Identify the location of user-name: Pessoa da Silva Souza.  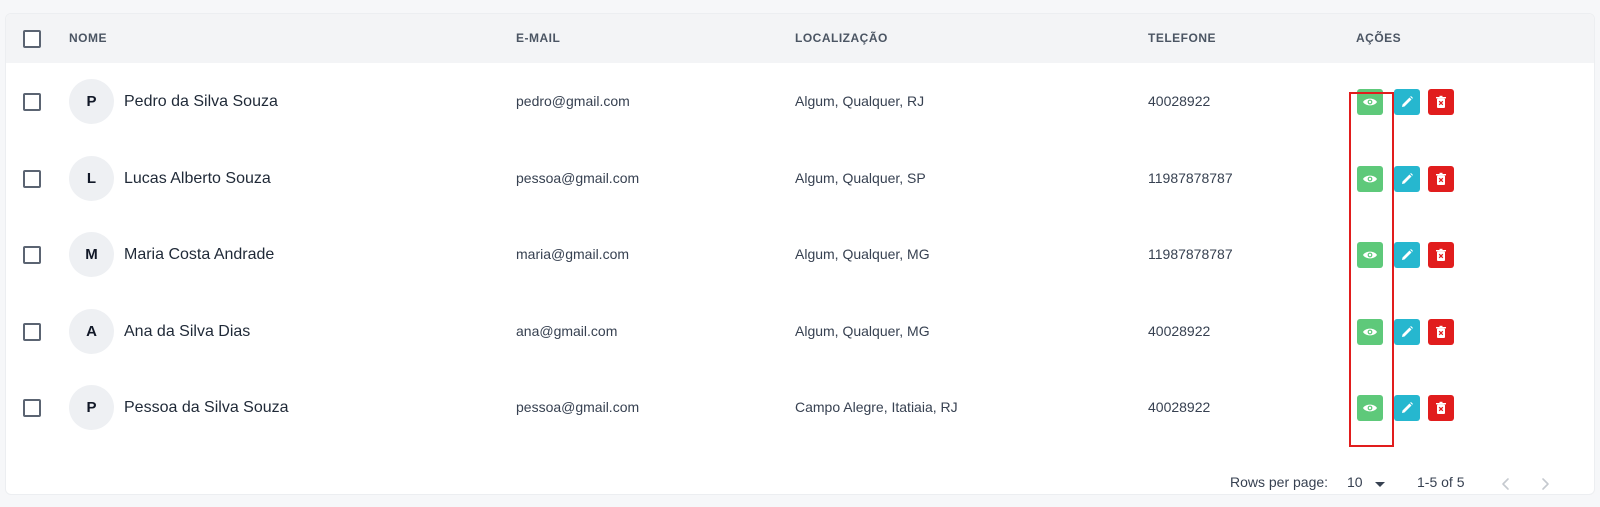
(206, 407).